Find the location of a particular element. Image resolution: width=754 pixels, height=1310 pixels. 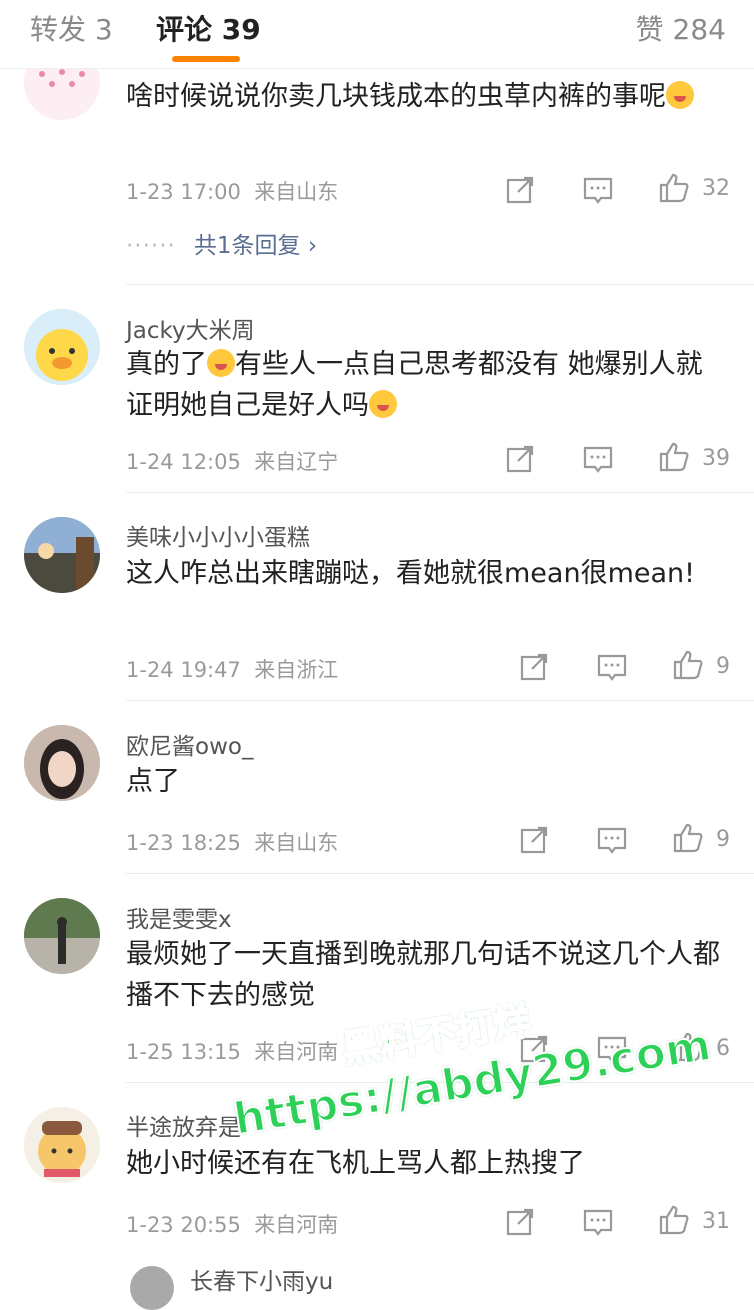

username: 半途放弃是 is located at coordinates (183, 1125).